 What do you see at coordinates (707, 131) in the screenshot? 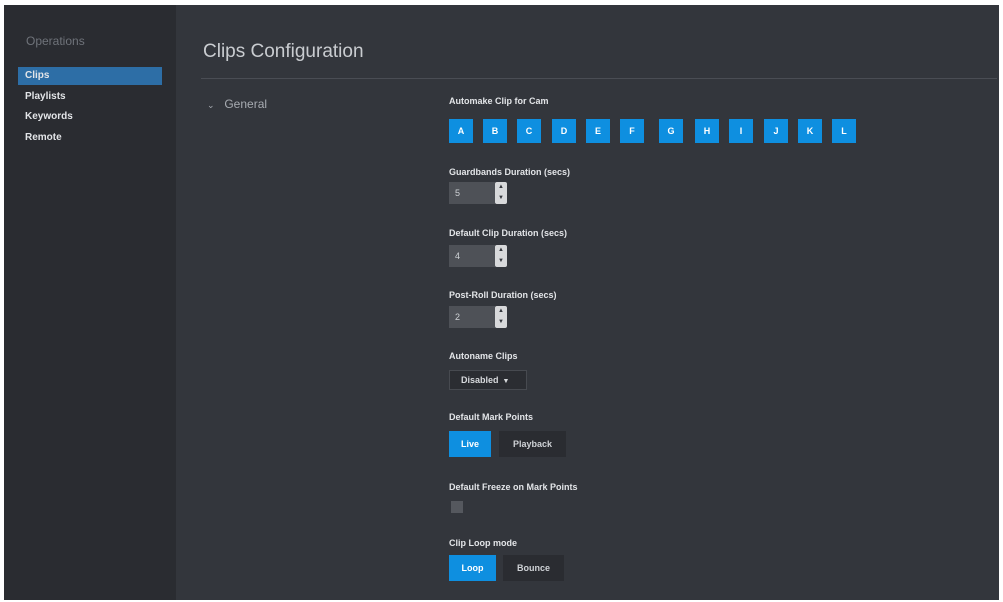
I see `cam-button-h: H` at bounding box center [707, 131].